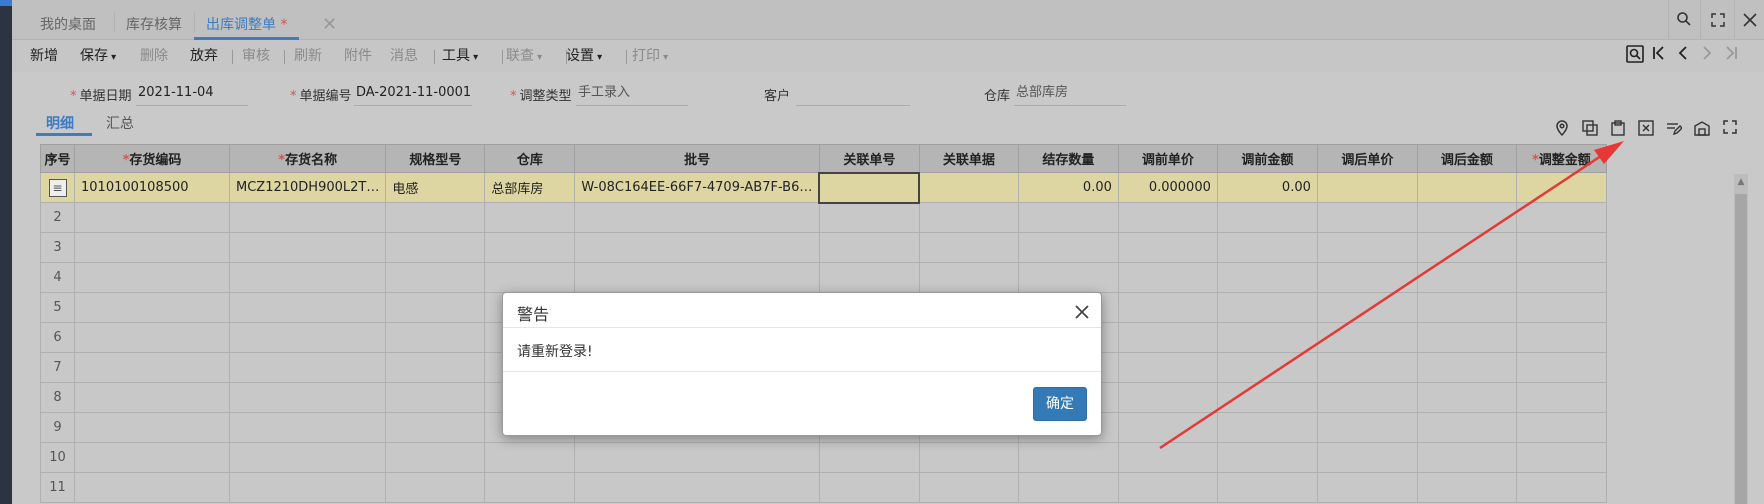 The width and height of the screenshot is (1764, 504). What do you see at coordinates (1367, 158) in the screenshot?
I see `column-header: 调后单价` at bounding box center [1367, 158].